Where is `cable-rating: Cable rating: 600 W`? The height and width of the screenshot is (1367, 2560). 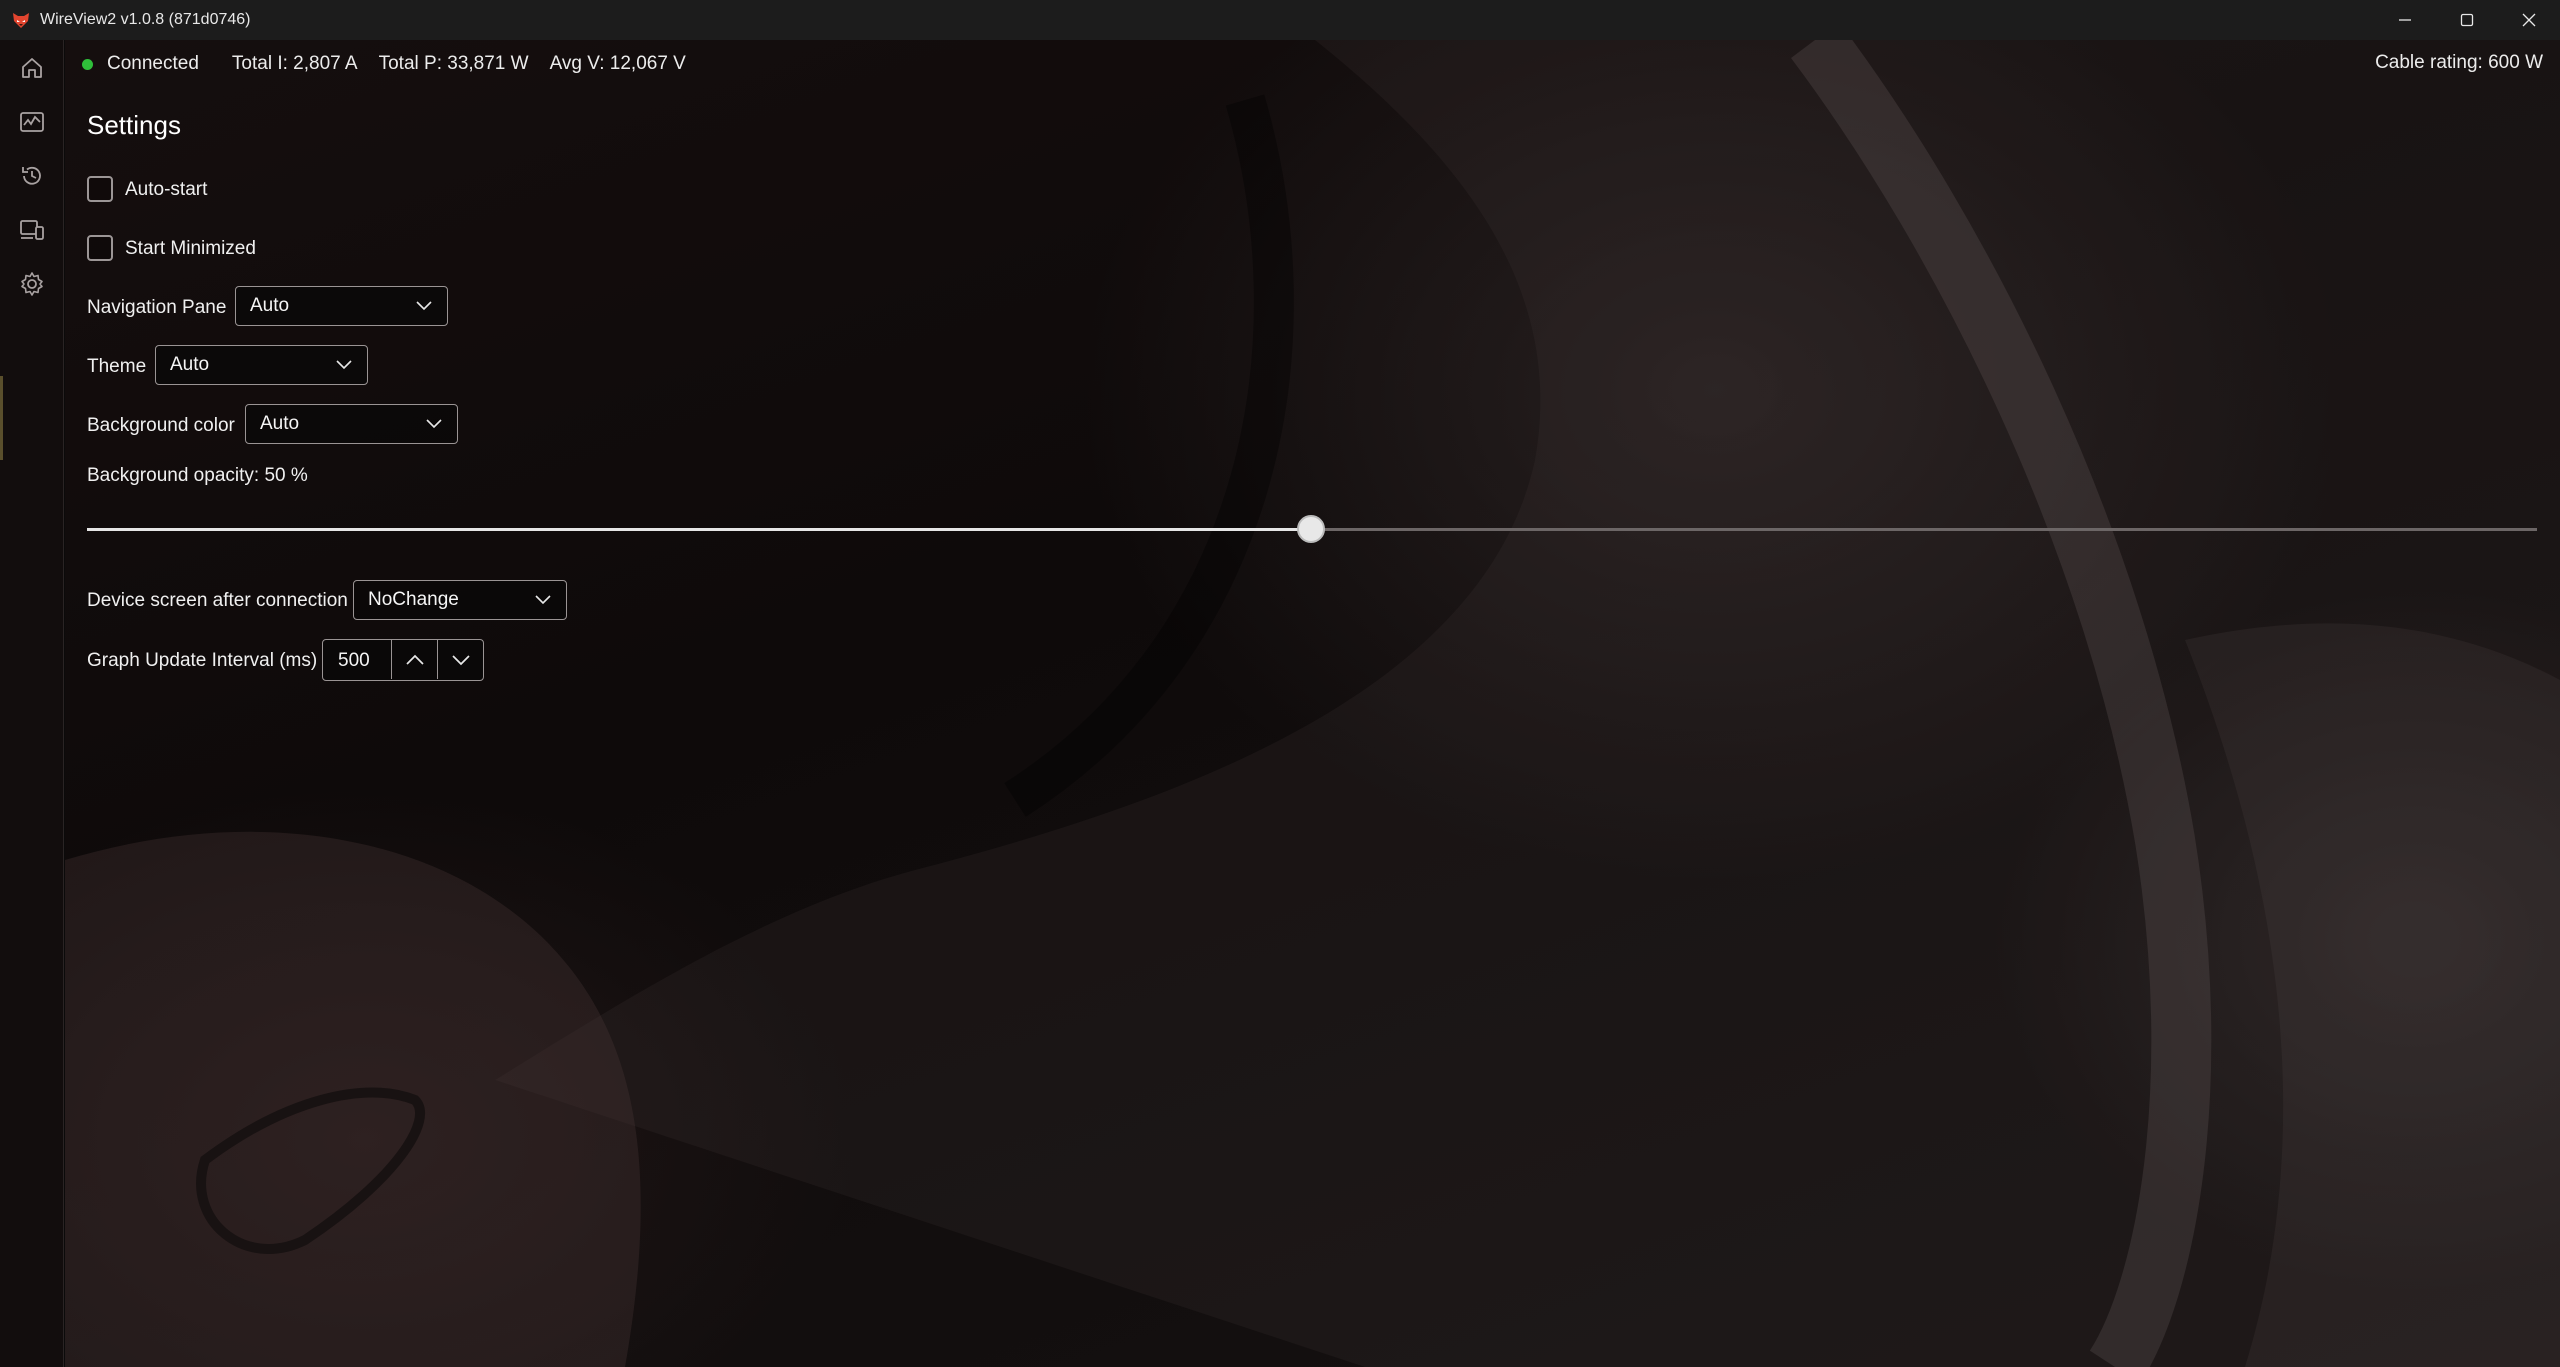
cable-rating: Cable rating: 600 W is located at coordinates (2459, 62).